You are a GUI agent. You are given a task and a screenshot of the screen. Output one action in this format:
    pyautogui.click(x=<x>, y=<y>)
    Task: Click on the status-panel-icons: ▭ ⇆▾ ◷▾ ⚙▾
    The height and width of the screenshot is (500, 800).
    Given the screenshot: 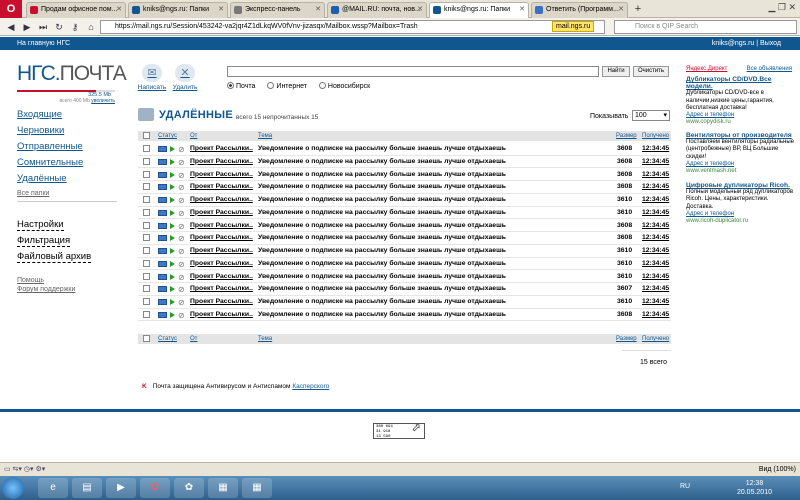 What is the action you would take?
    pyautogui.click(x=24, y=469)
    